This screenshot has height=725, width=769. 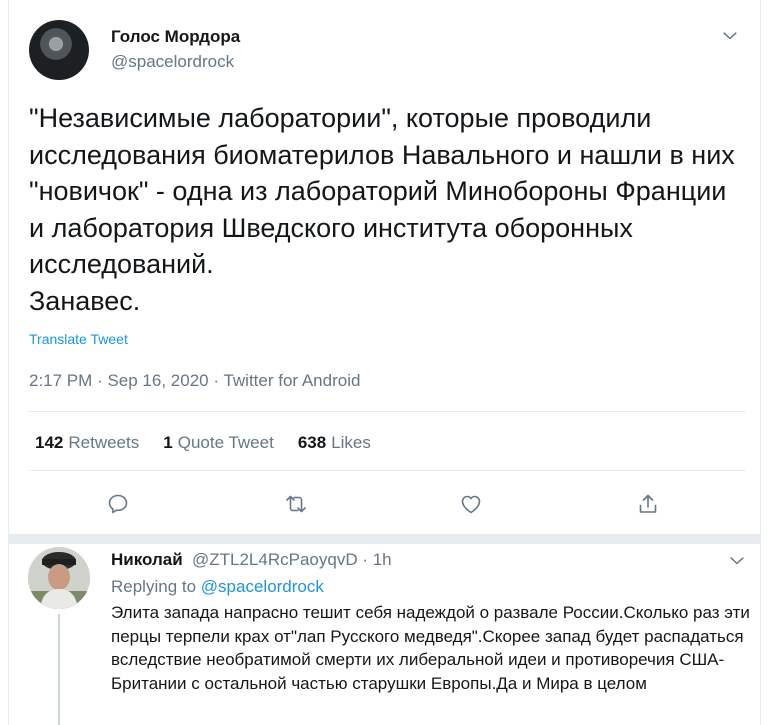 I want to click on quote-tweets-stat: 1 Quote Tweet, so click(x=218, y=443).